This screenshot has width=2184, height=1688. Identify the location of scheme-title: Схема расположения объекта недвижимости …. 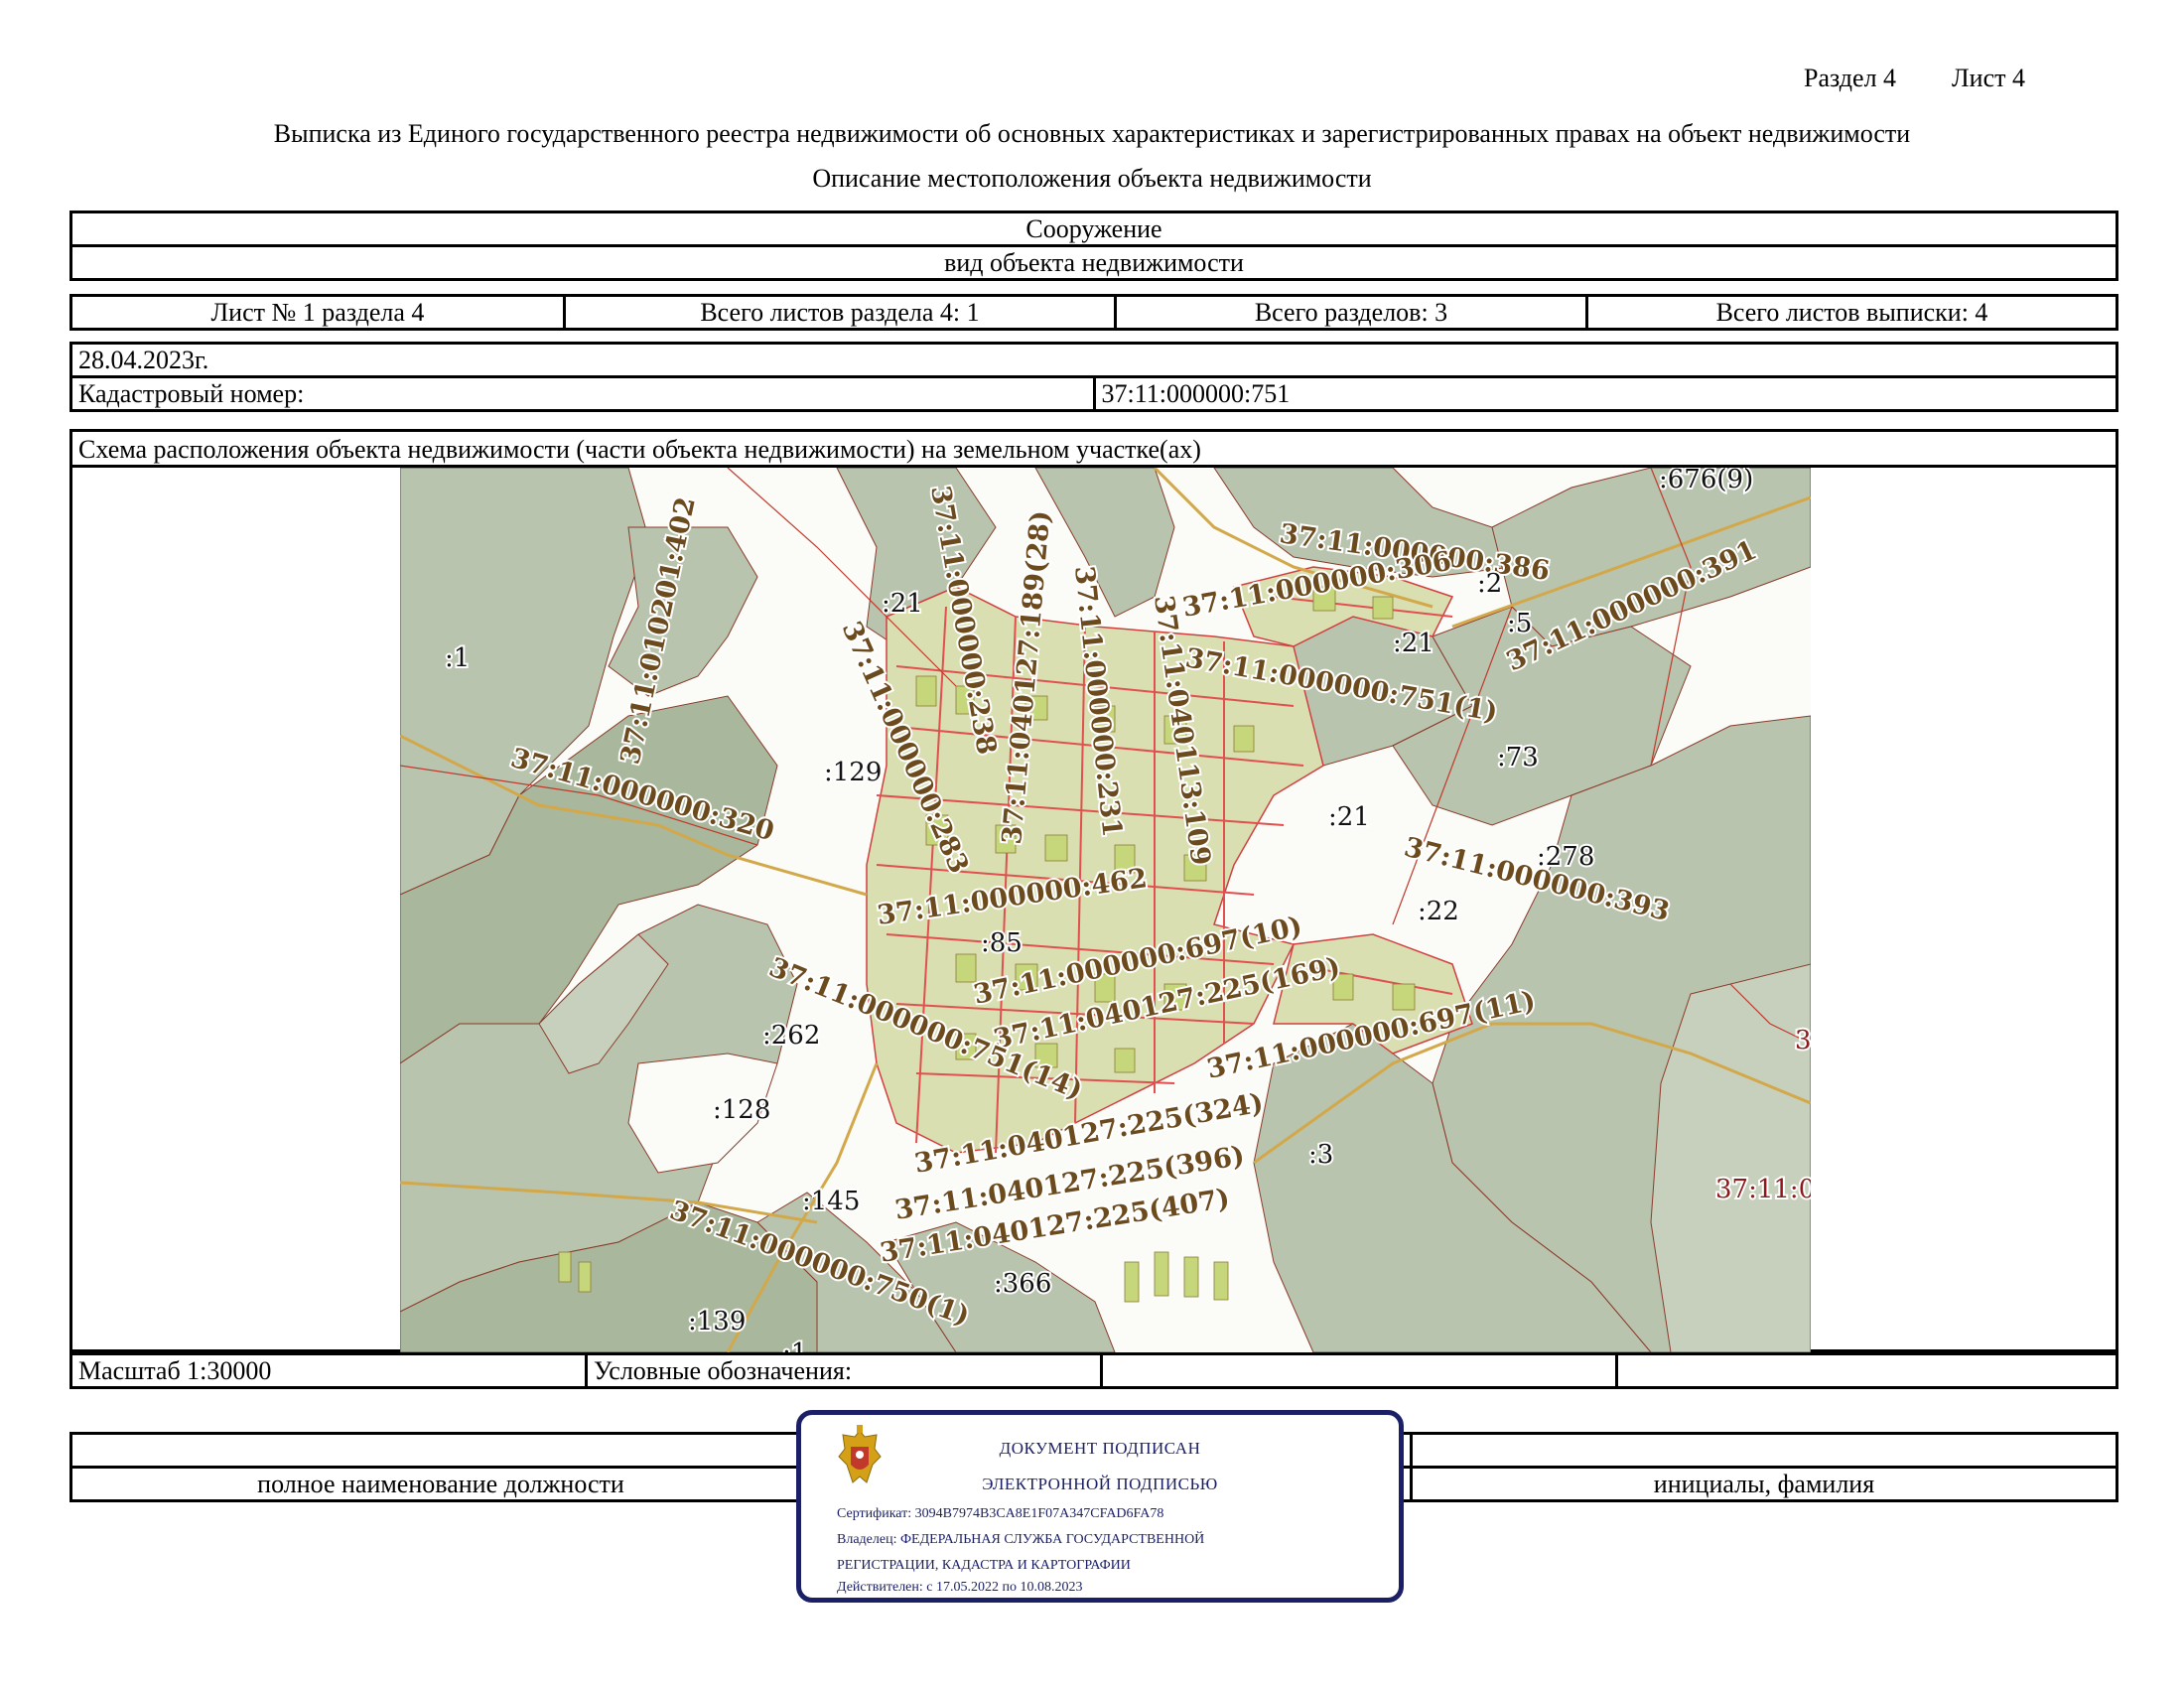
(1094, 450).